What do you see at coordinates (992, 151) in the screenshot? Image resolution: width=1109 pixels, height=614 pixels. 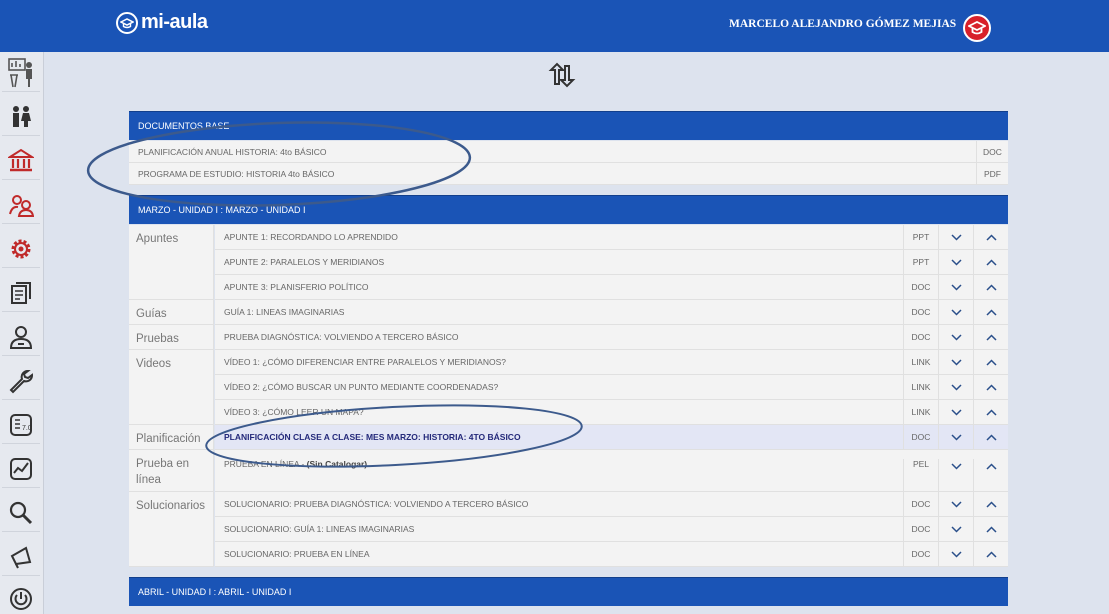 I see `document-type: DOC` at bounding box center [992, 151].